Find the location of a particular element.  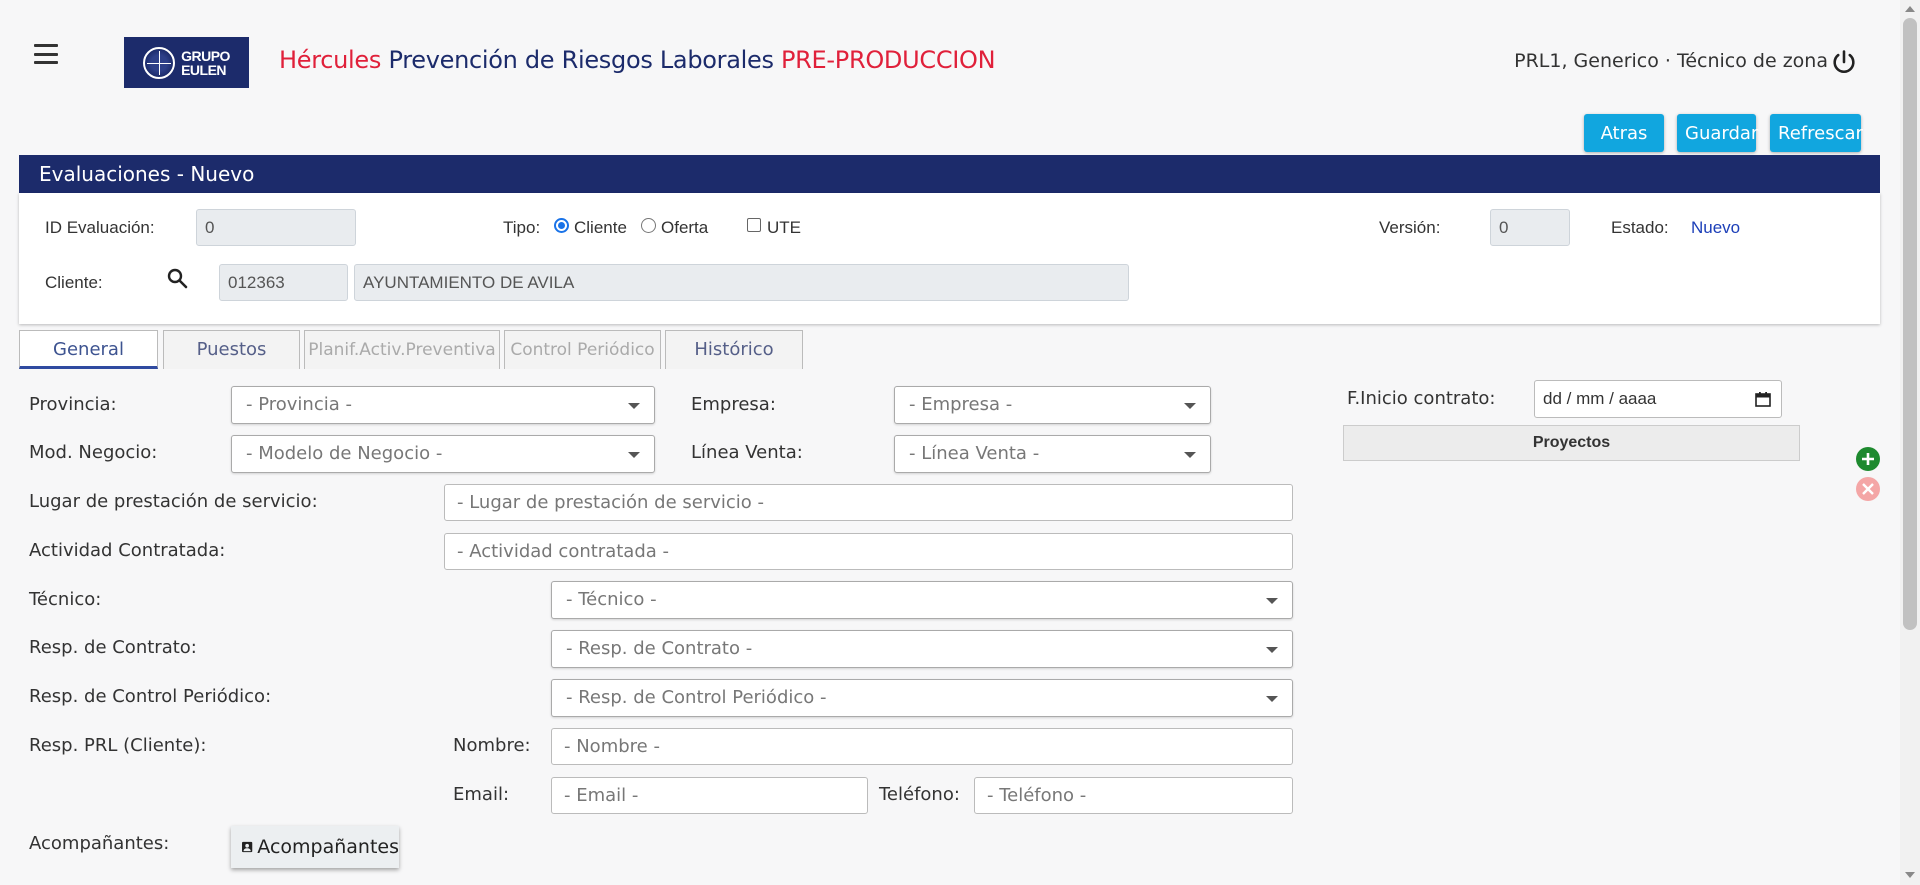

logo-text-line-1: GRUPO is located at coordinates (205, 55).